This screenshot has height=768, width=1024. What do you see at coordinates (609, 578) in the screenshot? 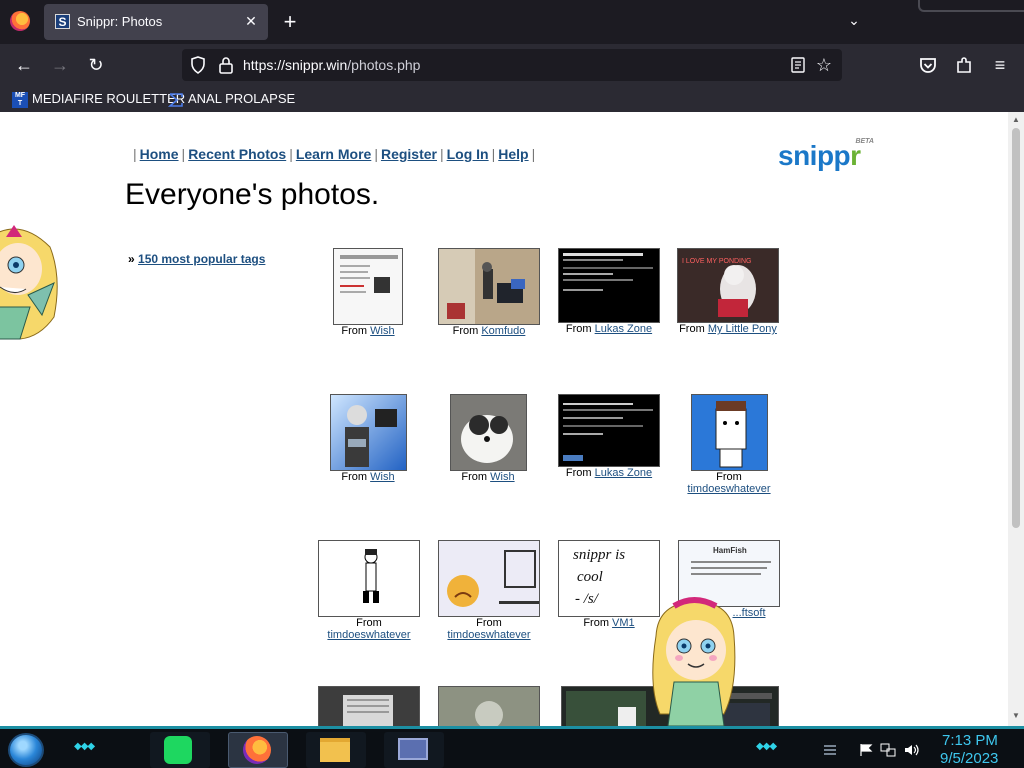
I see `photo-thumbnail: snippr is cool - /s/` at bounding box center [609, 578].